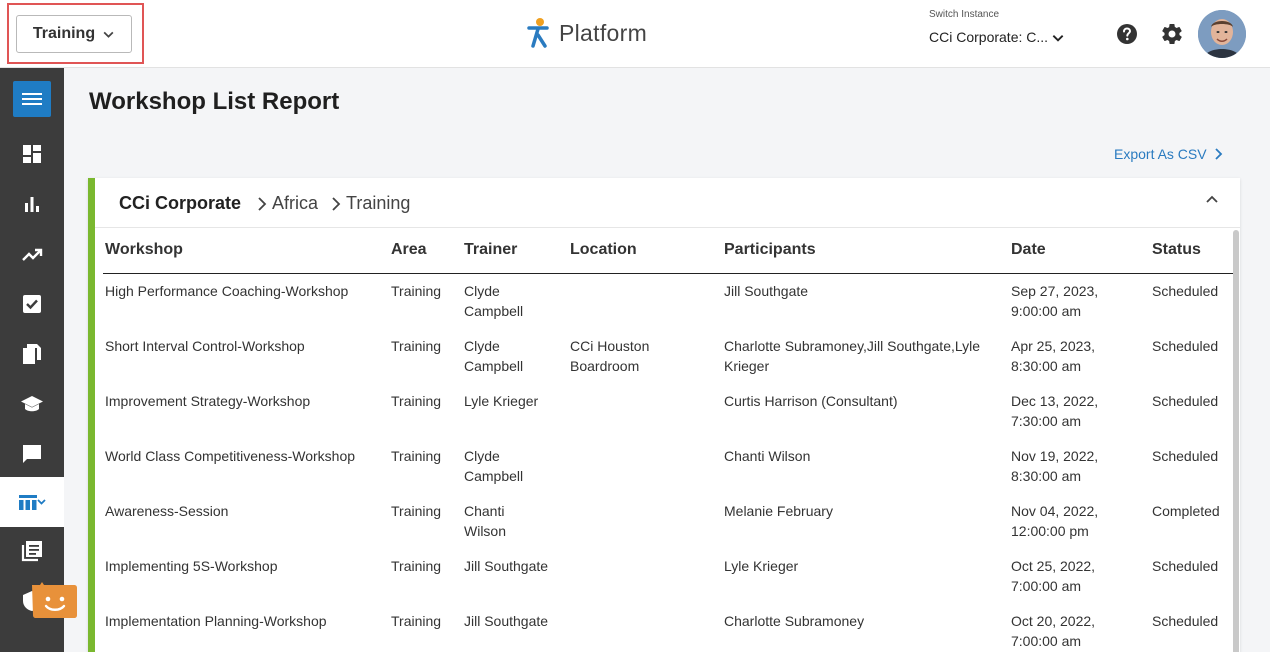  Describe the element at coordinates (1222, 34) in the screenshot. I see `user-avatar` at that location.